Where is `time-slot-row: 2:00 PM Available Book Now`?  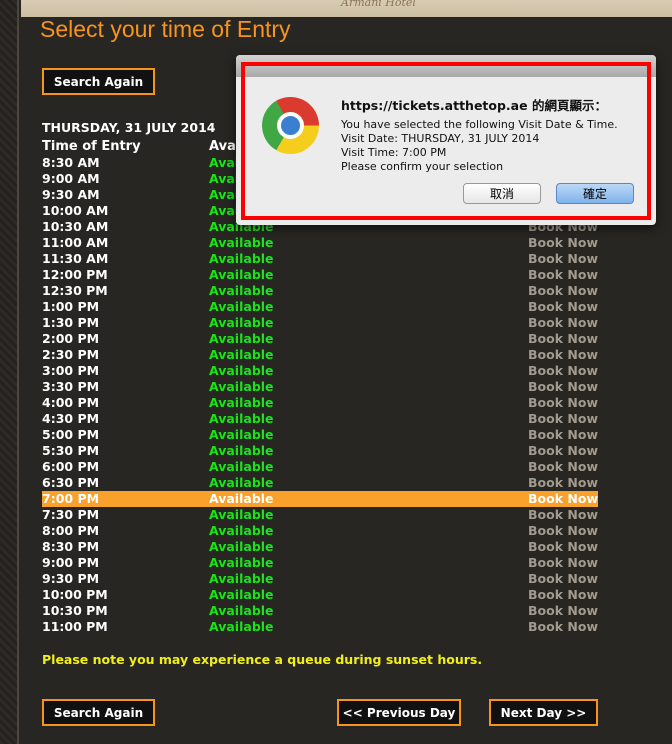 time-slot-row: 2:00 PM Available Book Now is located at coordinates (320, 339).